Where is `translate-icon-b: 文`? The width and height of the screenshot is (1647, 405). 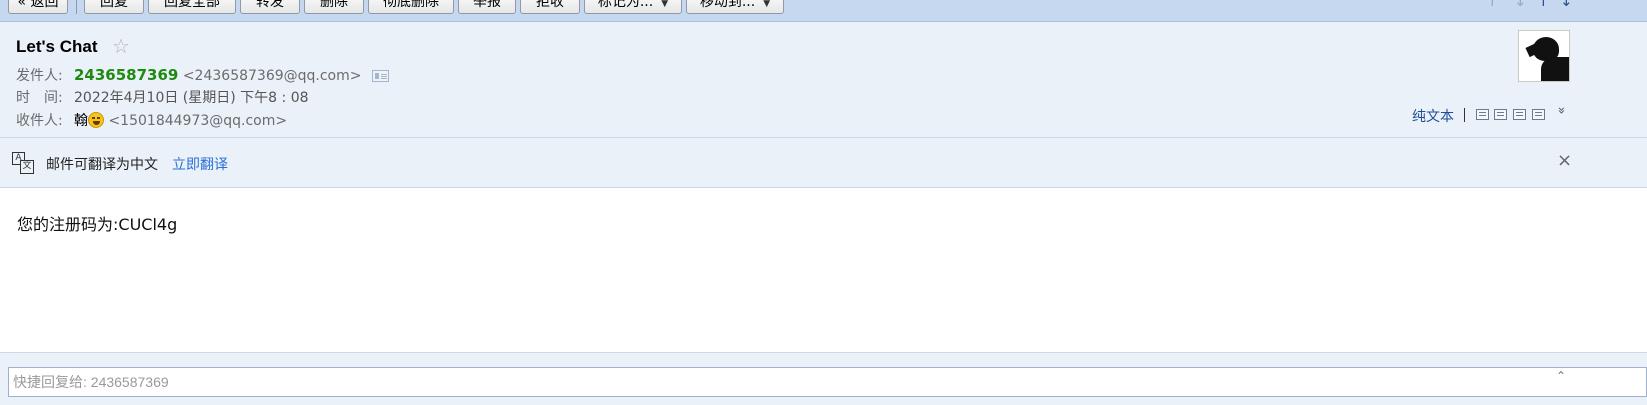 translate-icon-b: 文 is located at coordinates (27, 167).